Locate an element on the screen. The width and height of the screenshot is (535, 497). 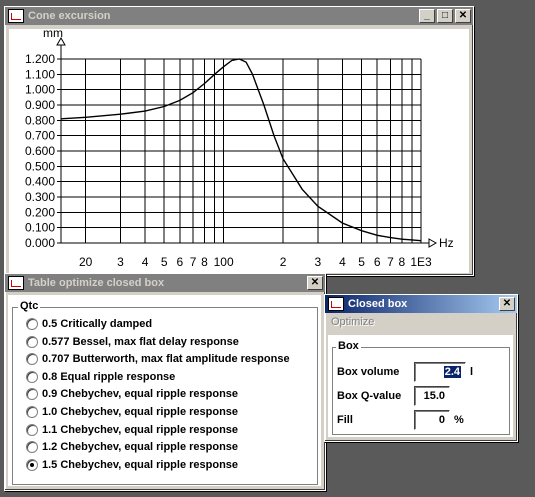
qtc-option-label: 0.8 Equal ripple response is located at coordinates (109, 376).